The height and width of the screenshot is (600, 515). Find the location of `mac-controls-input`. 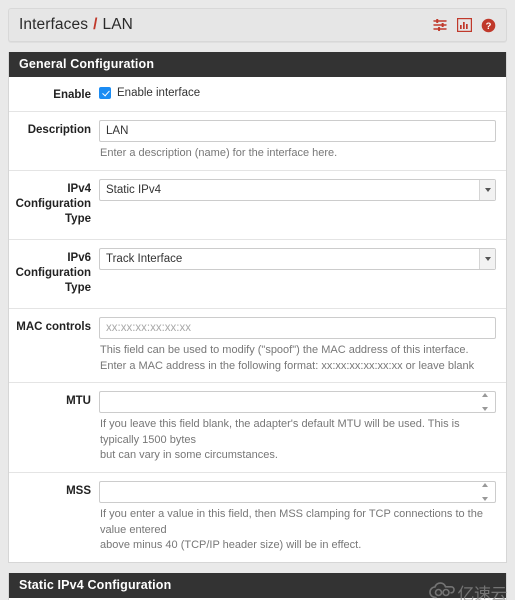

mac-controls-input is located at coordinates (297, 327).